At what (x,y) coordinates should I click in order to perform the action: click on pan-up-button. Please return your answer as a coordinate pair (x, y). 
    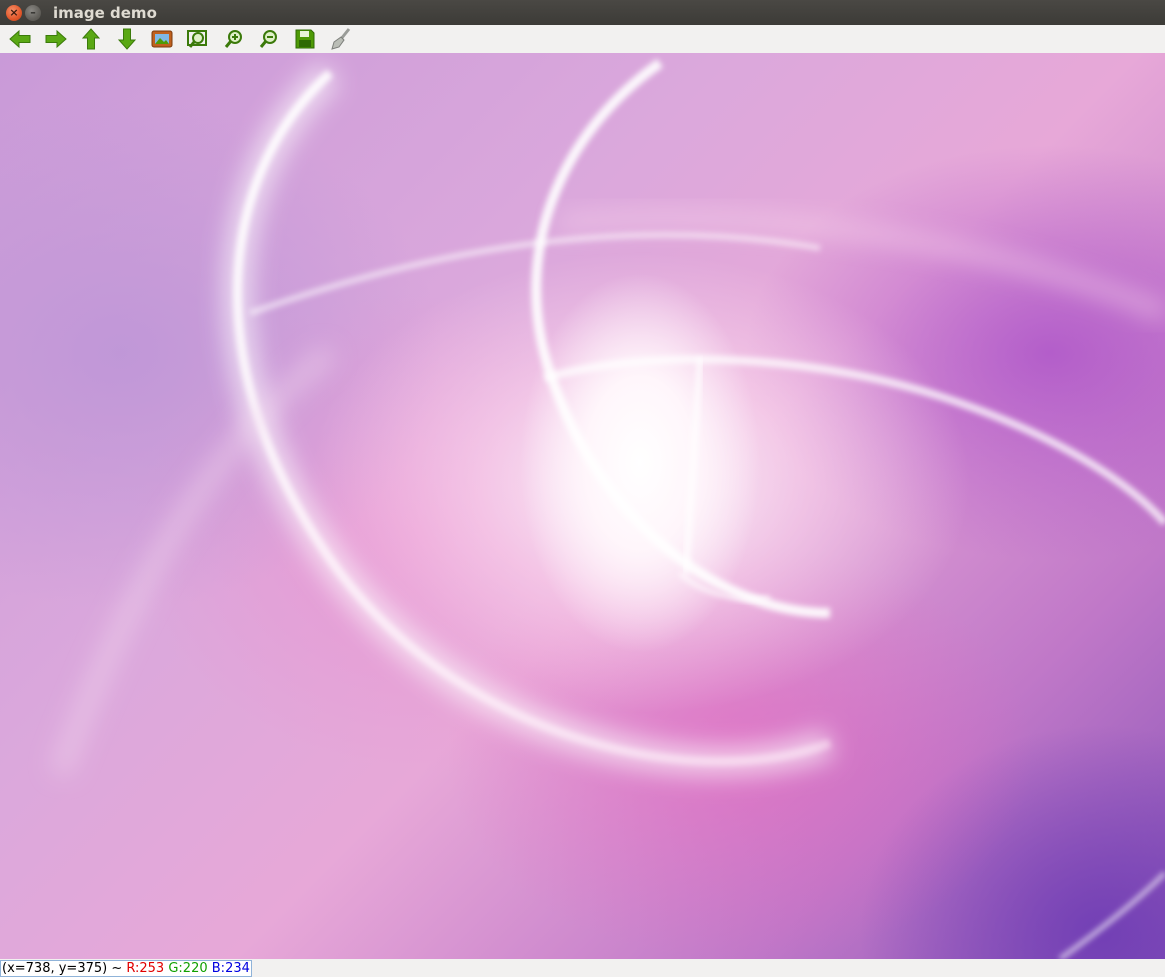
    Looking at the image, I should click on (91, 39).